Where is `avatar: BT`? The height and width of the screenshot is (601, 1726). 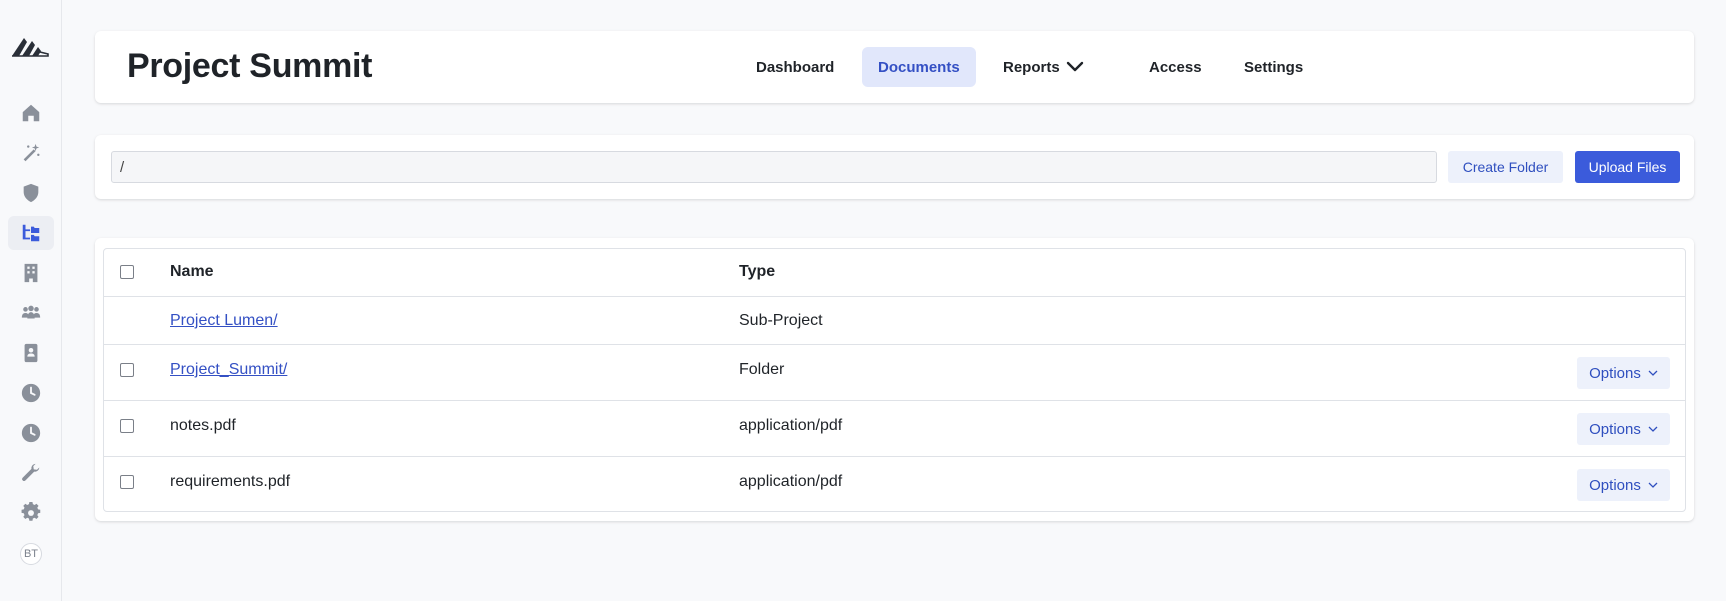 avatar: BT is located at coordinates (31, 554).